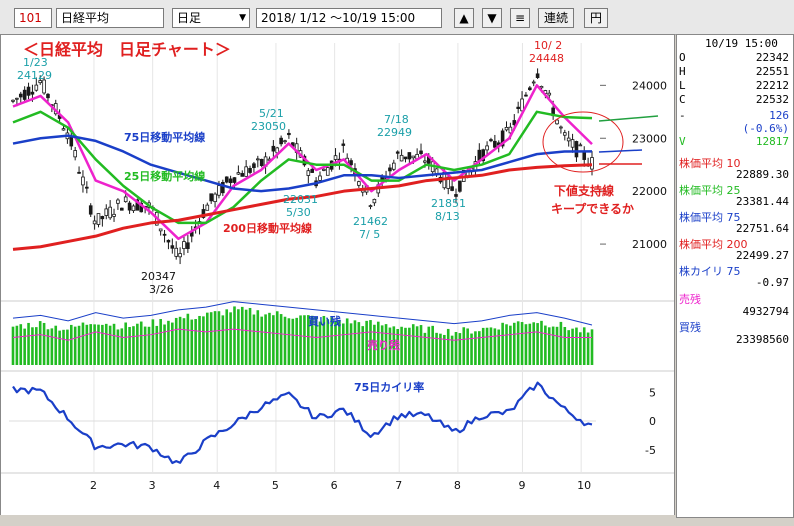  I want to click on indicator-label: 株価平均 25, so click(710, 190).